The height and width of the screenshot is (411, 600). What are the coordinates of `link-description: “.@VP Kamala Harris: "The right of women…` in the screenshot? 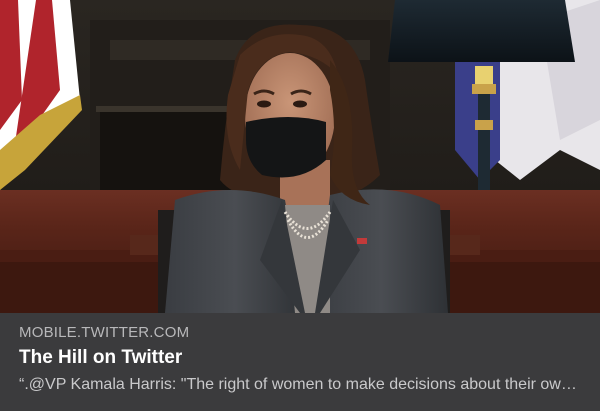 It's located at (299, 384).